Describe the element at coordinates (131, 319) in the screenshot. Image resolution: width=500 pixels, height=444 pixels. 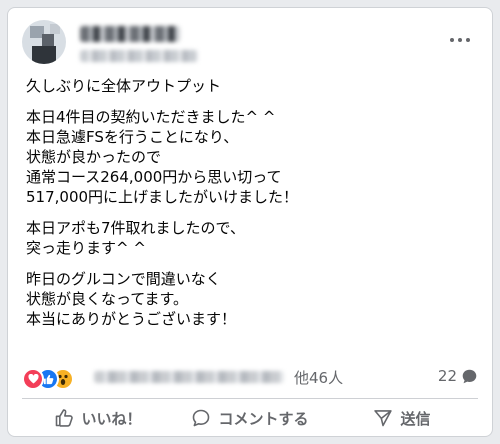
I see `post-line: 本当にありがとうございます！` at that location.